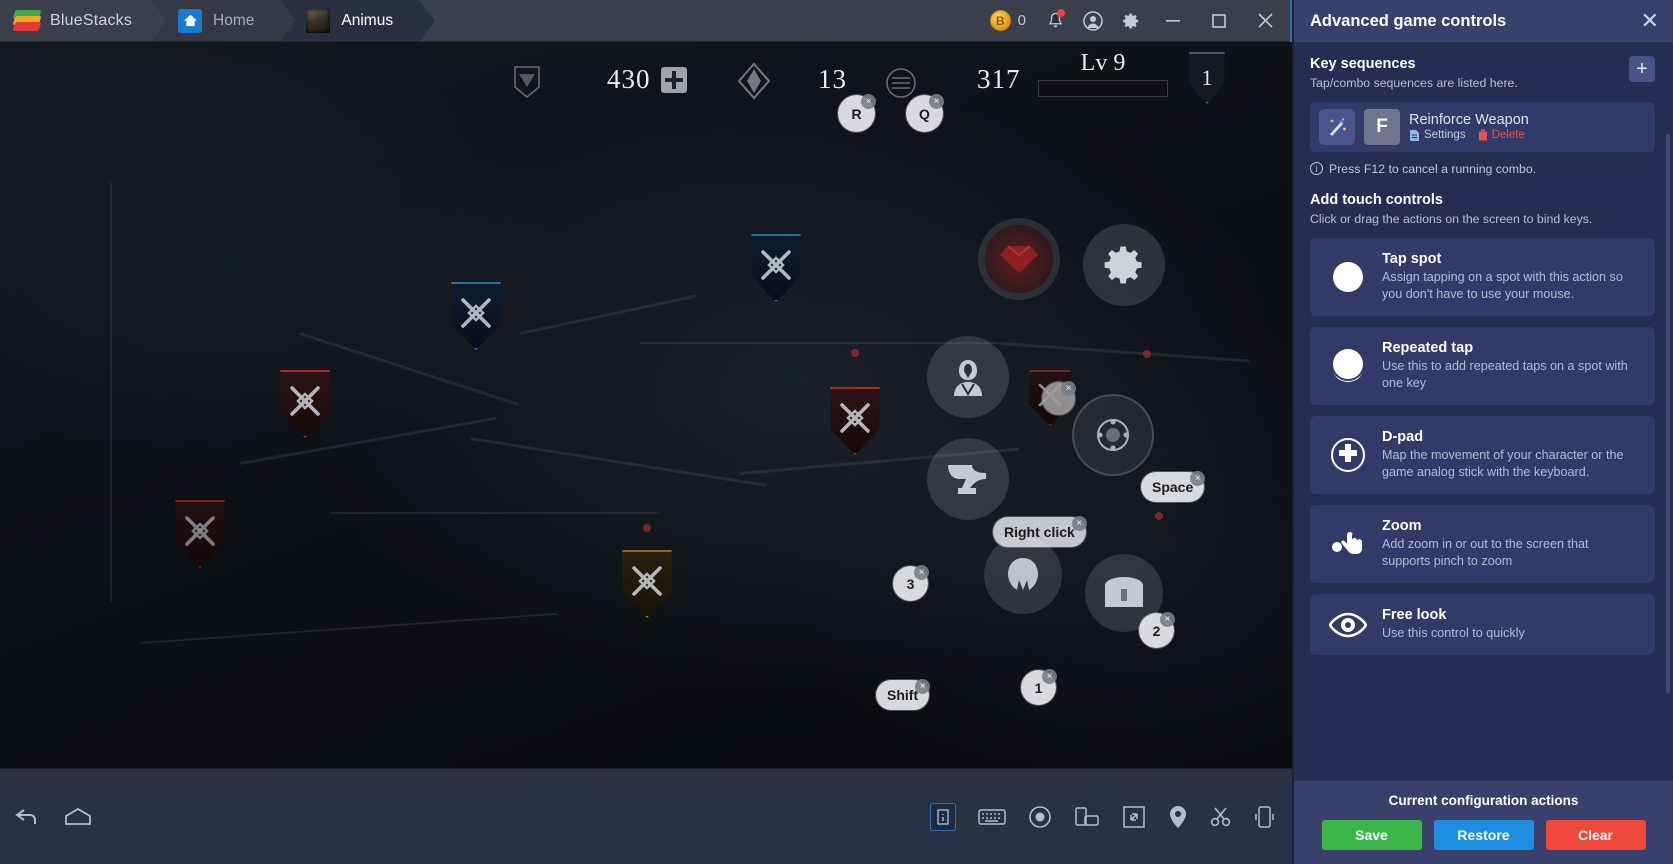 The height and width of the screenshot is (864, 1673). What do you see at coordinates (992, 817) in the screenshot?
I see `keyboard-icon` at bounding box center [992, 817].